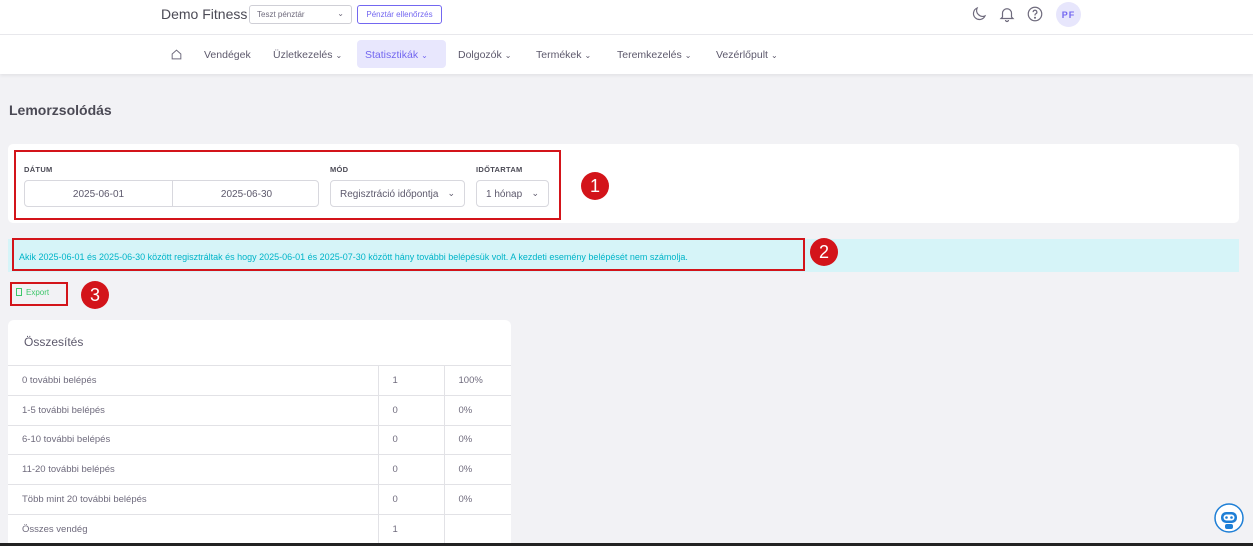 The height and width of the screenshot is (546, 1253). Describe the element at coordinates (246, 194) in the screenshot. I see `date-to-value: 2025-06-30` at that location.